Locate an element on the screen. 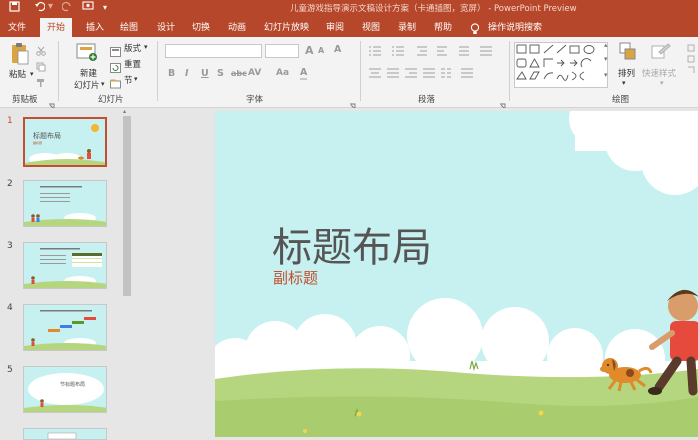  slide-thumbnail-5: 节标题布局 is located at coordinates (65, 389).